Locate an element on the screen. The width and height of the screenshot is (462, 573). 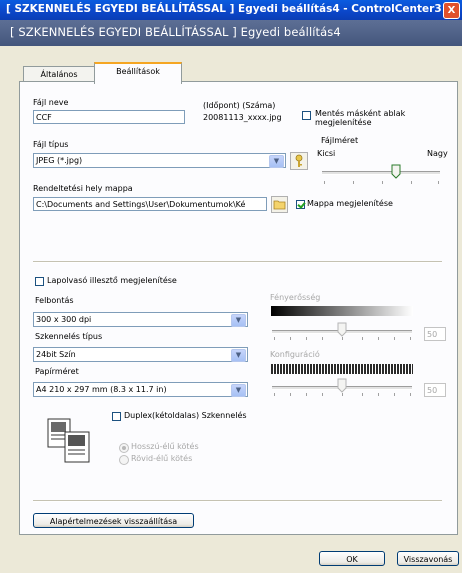
long-edge-label: Hosszú-élű kötés is located at coordinates (165, 446).